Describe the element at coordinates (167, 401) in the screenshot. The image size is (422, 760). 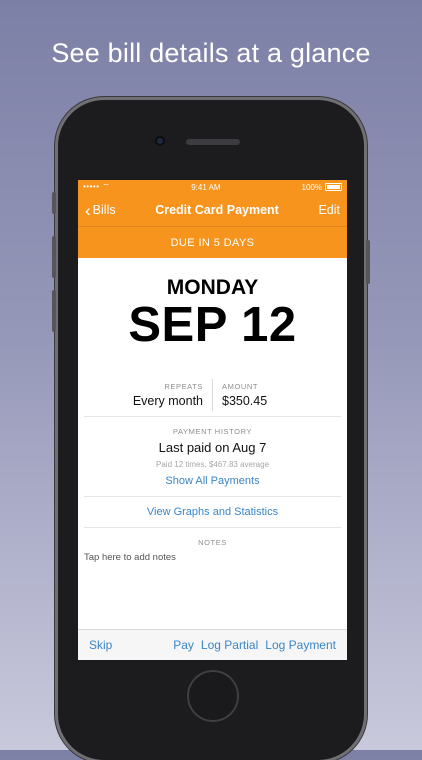
I see `repeats-value: Every month` at that location.